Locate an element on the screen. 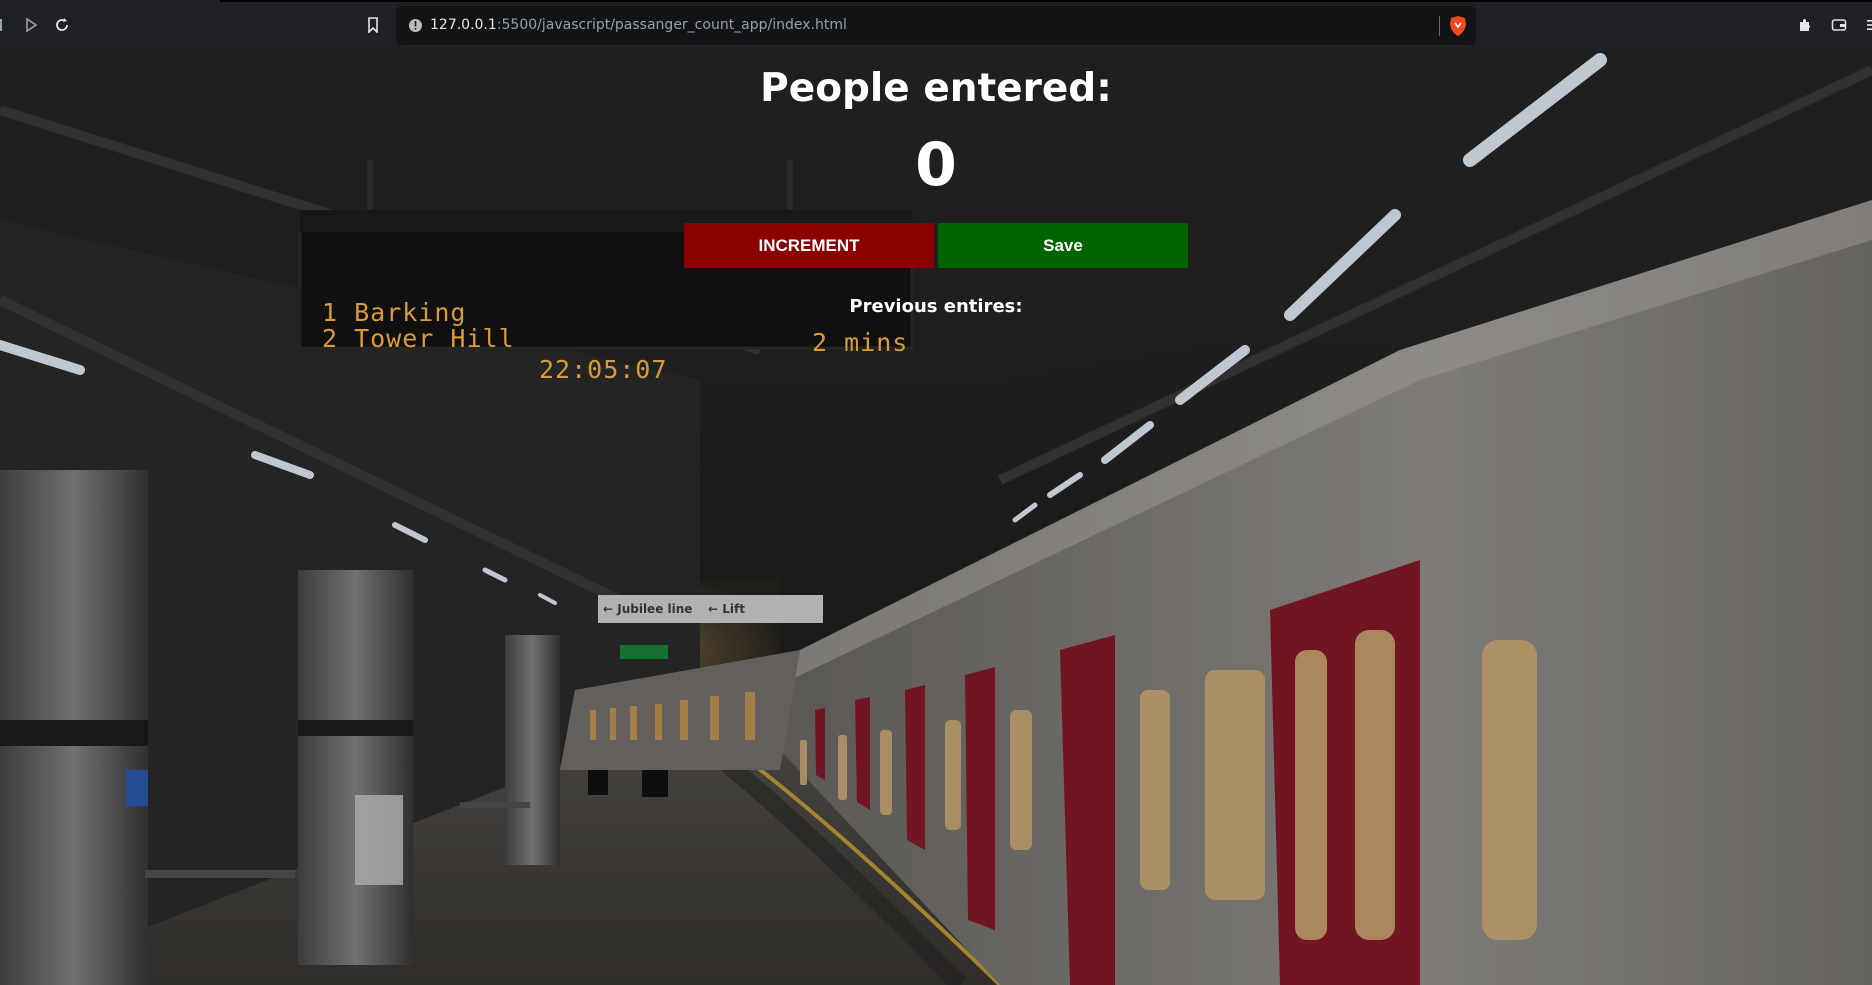  wallet-icon is located at coordinates (1839, 25).